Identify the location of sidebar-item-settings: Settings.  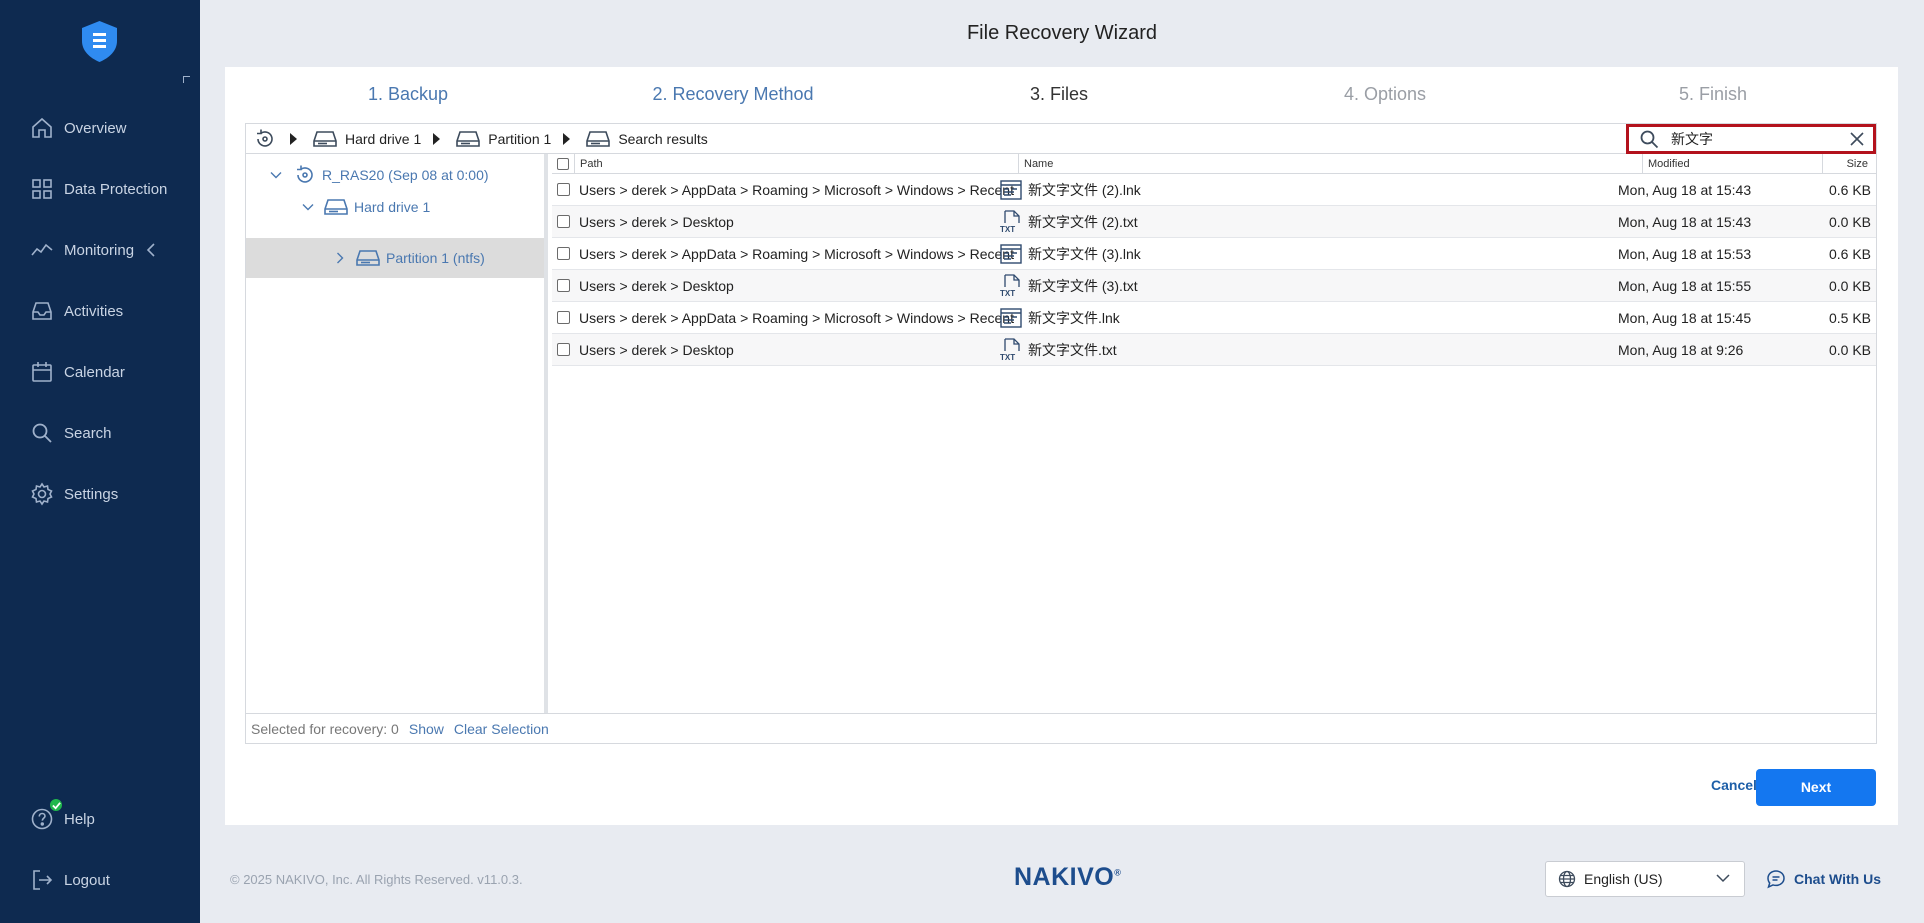
(74, 494).